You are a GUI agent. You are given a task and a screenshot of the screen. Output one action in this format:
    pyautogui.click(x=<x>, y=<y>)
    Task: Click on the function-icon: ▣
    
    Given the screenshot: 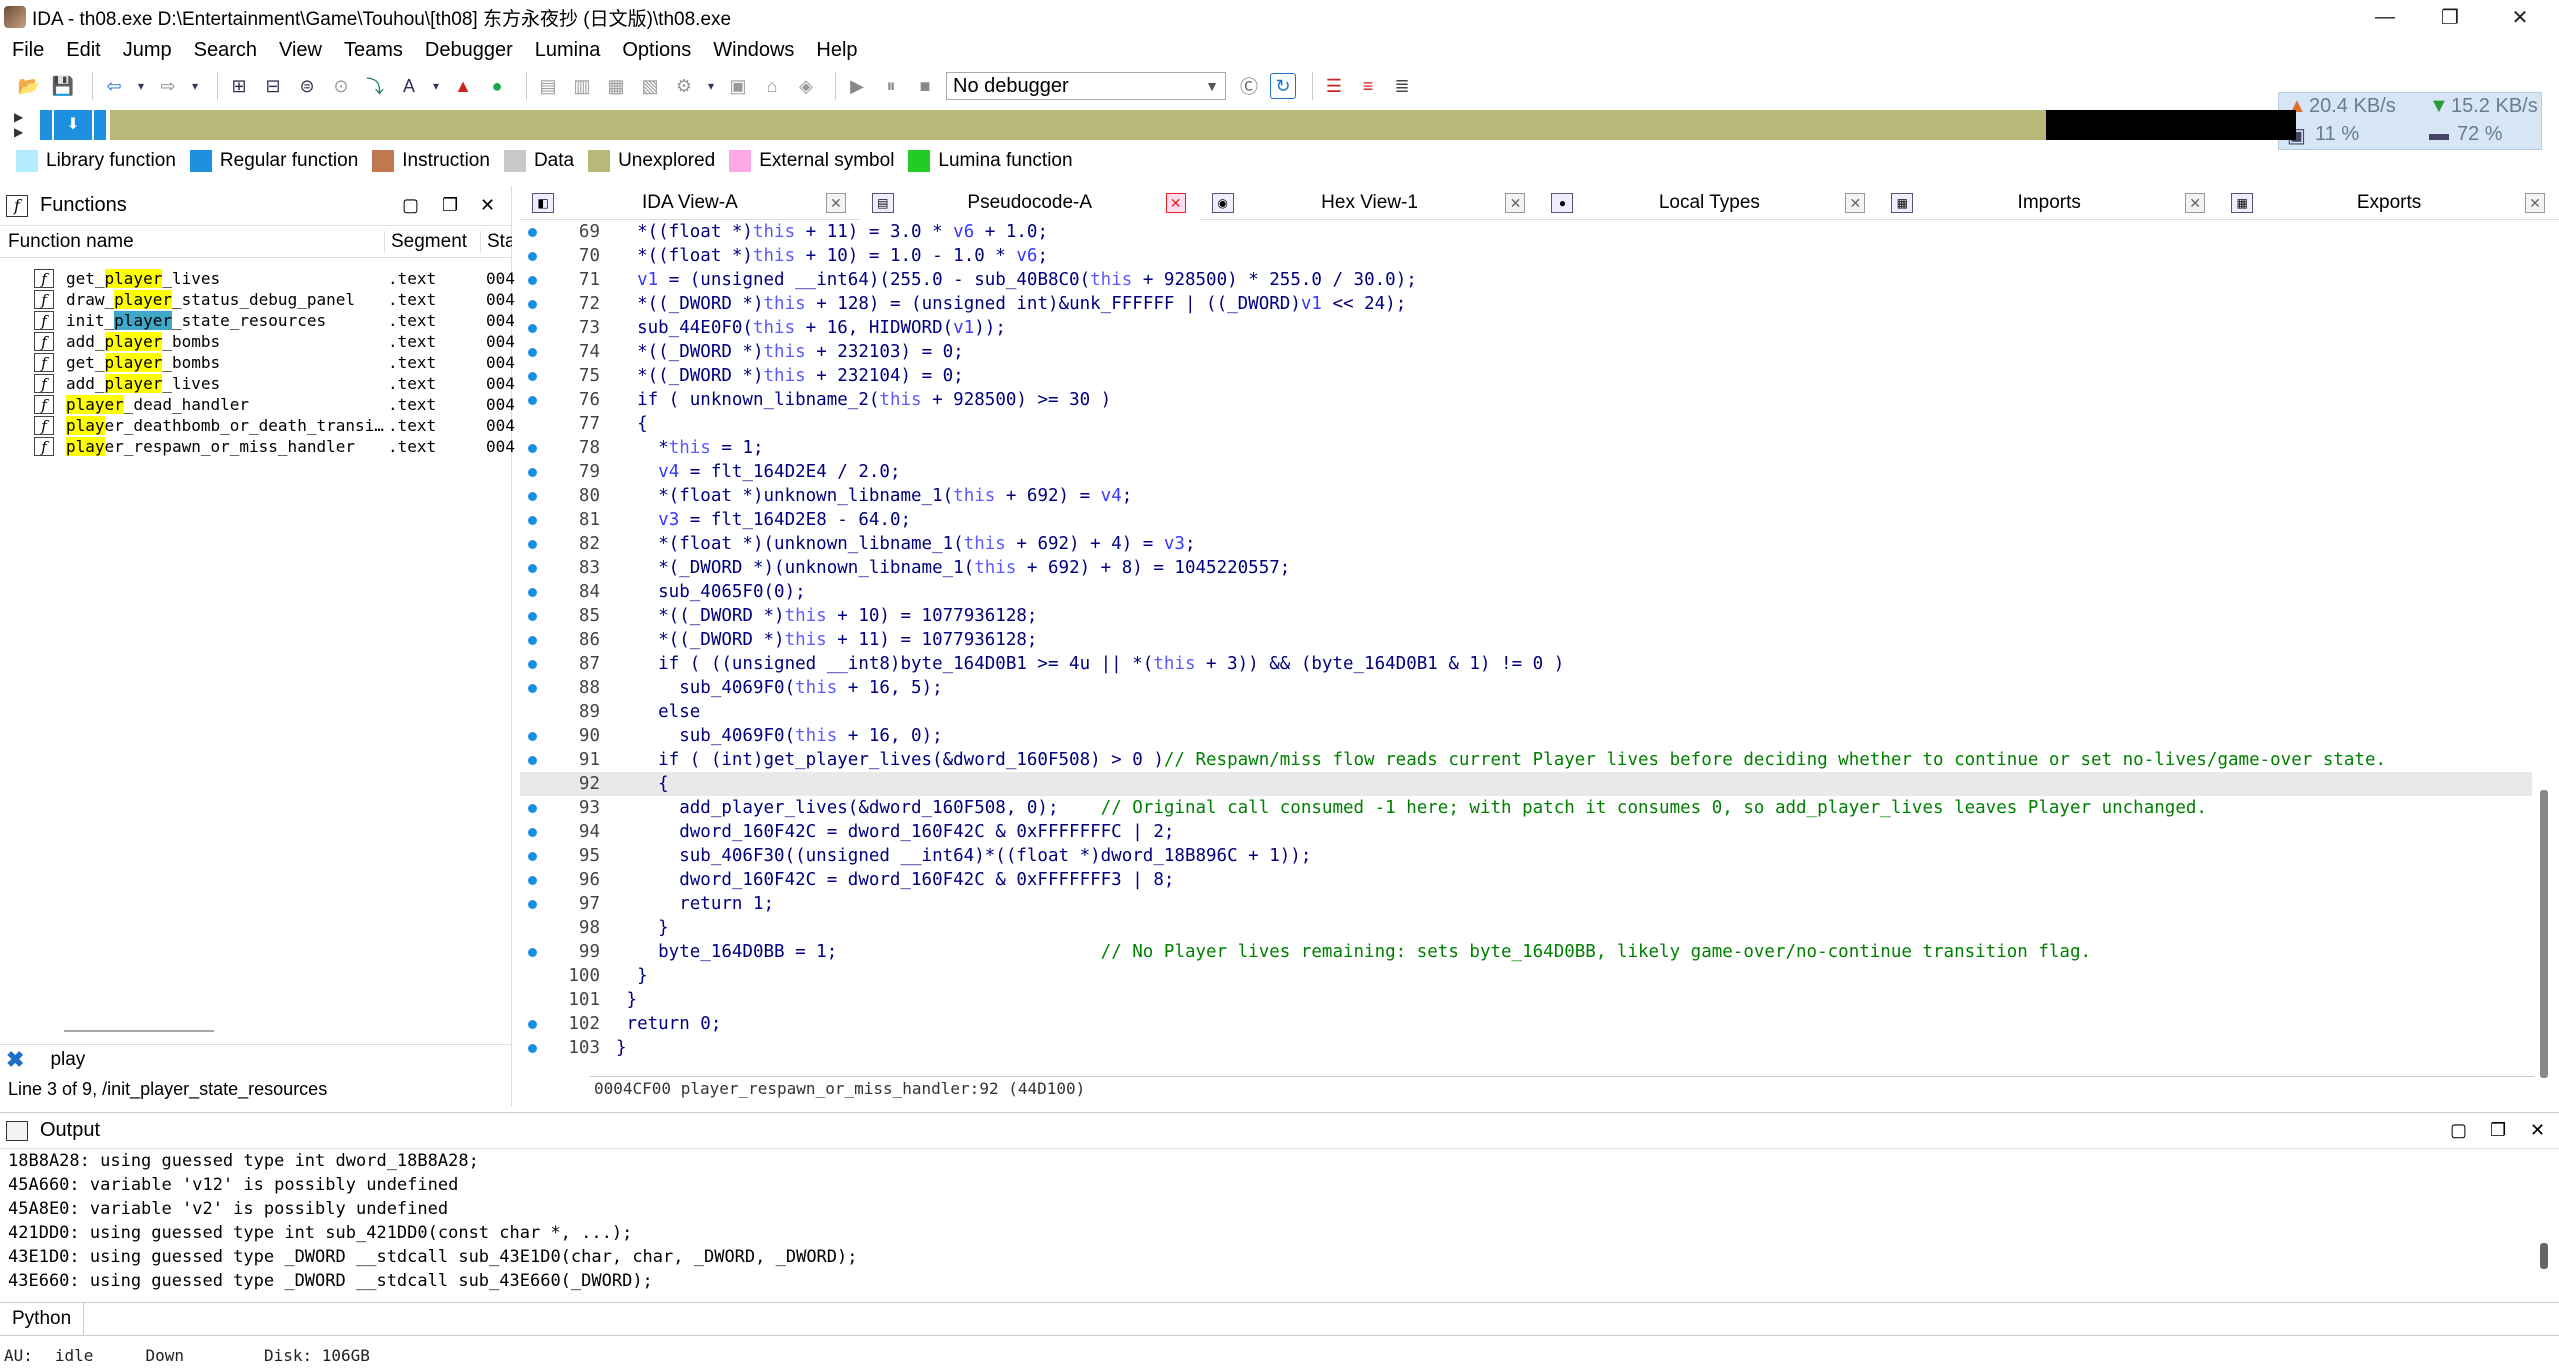 What is the action you would take?
    pyautogui.click(x=738, y=86)
    